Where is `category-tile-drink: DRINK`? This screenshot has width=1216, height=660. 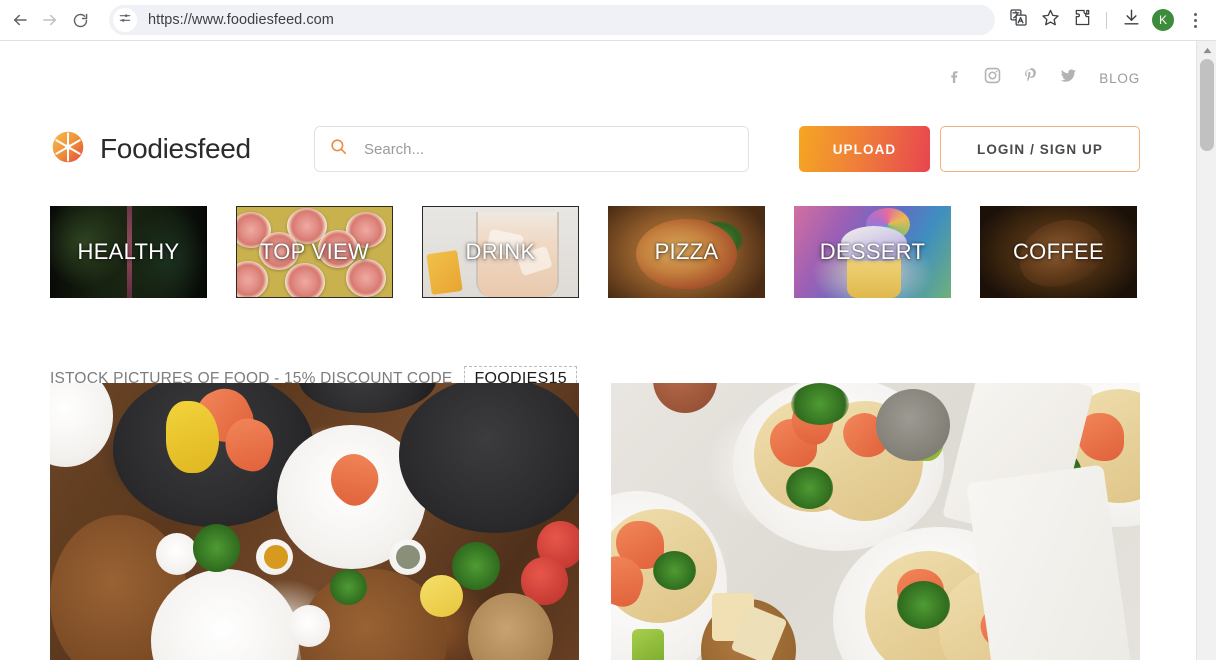 category-tile-drink: DRINK is located at coordinates (500, 252).